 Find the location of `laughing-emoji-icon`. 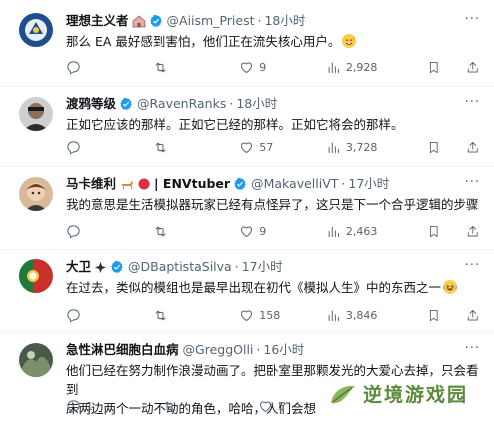

laughing-emoji-icon is located at coordinates (450, 287).